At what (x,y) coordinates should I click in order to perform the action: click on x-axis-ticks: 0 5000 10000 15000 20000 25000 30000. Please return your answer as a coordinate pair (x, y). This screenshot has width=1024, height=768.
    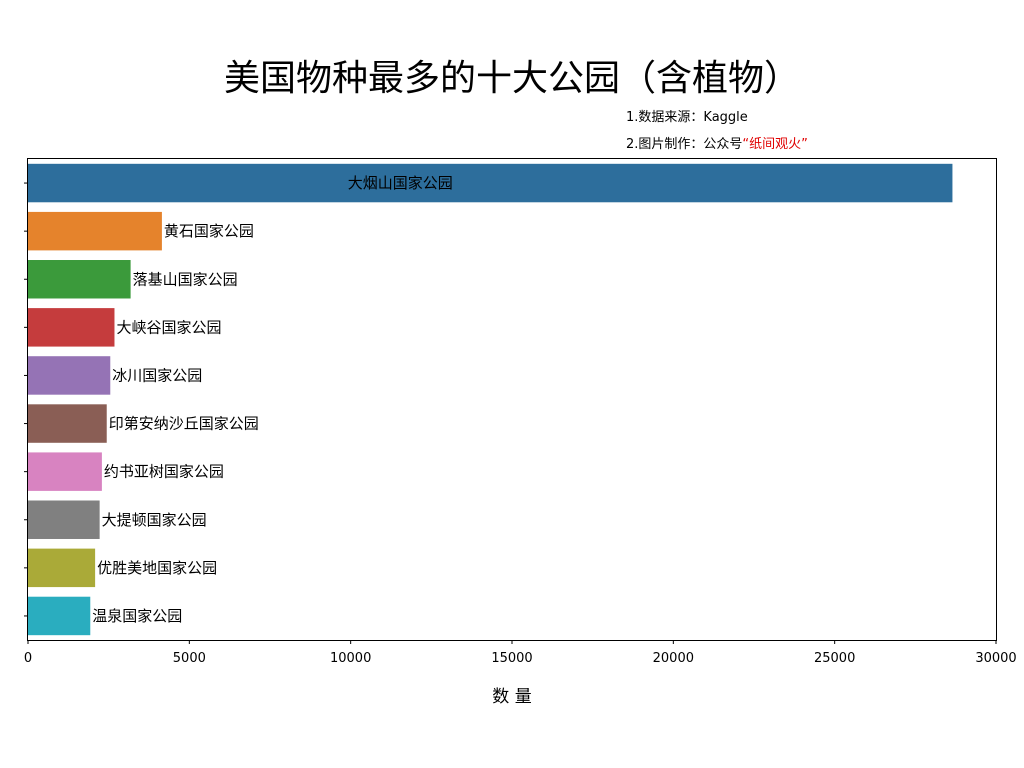
    Looking at the image, I should click on (520, 653).